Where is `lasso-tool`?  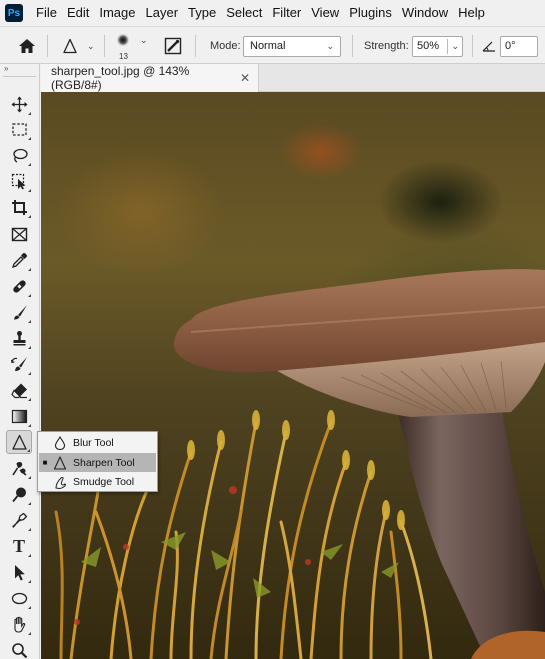 lasso-tool is located at coordinates (19, 155).